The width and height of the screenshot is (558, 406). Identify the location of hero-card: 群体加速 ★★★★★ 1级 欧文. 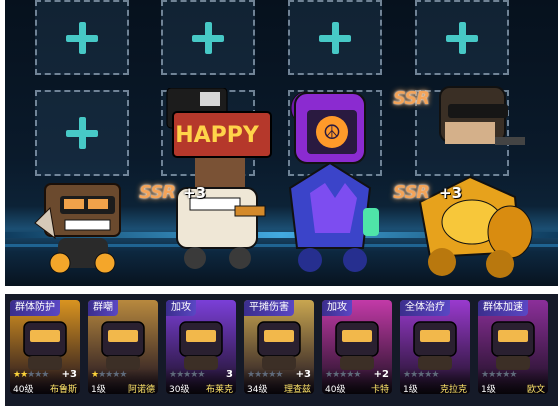
(513, 347).